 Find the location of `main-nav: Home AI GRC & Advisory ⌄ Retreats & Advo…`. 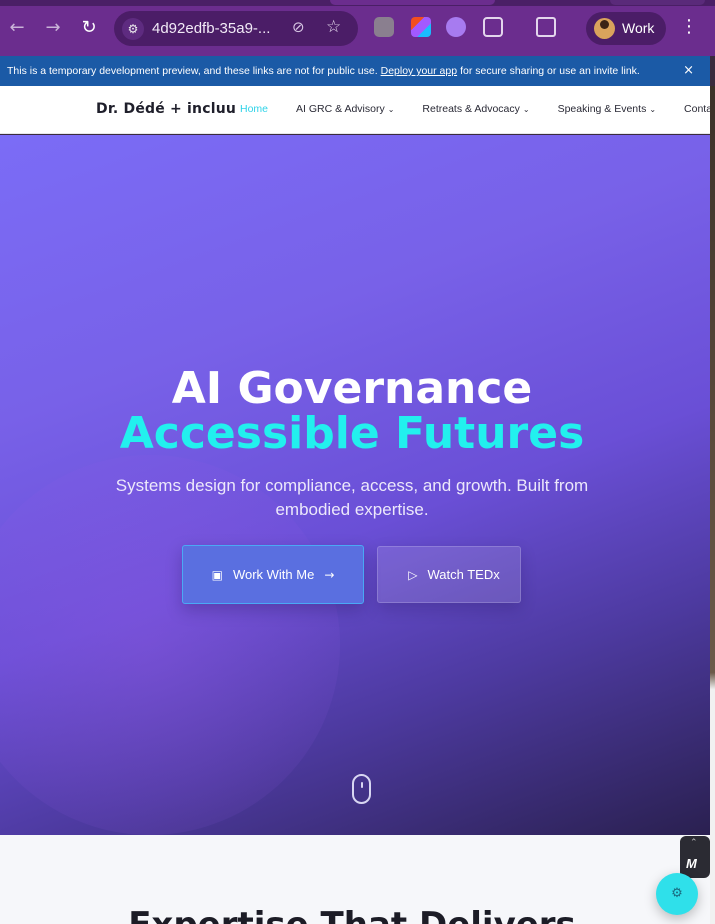

main-nav: Home AI GRC & Advisory ⌄ Retreats & Advo… is located at coordinates (477, 109).